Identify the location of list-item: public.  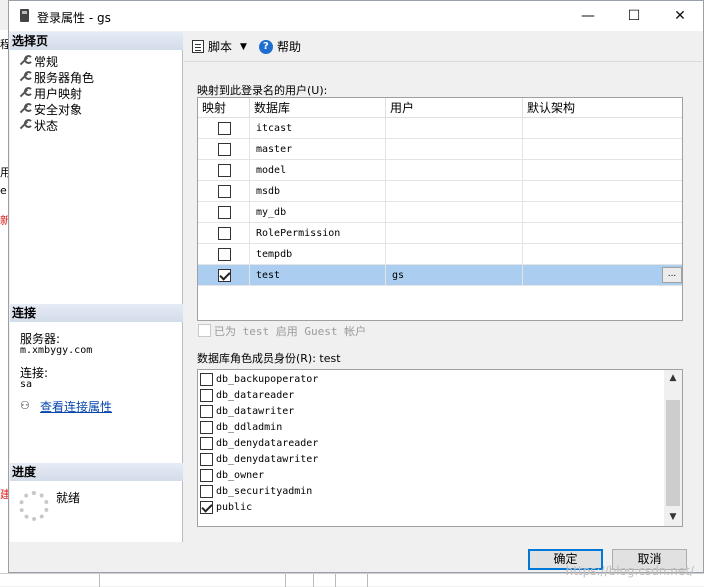
(226, 507).